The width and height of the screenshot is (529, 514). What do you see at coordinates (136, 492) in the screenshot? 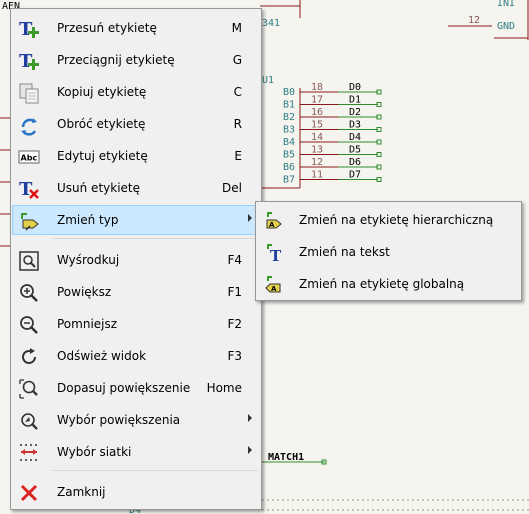
I see `menu-item: Zamknij` at bounding box center [136, 492].